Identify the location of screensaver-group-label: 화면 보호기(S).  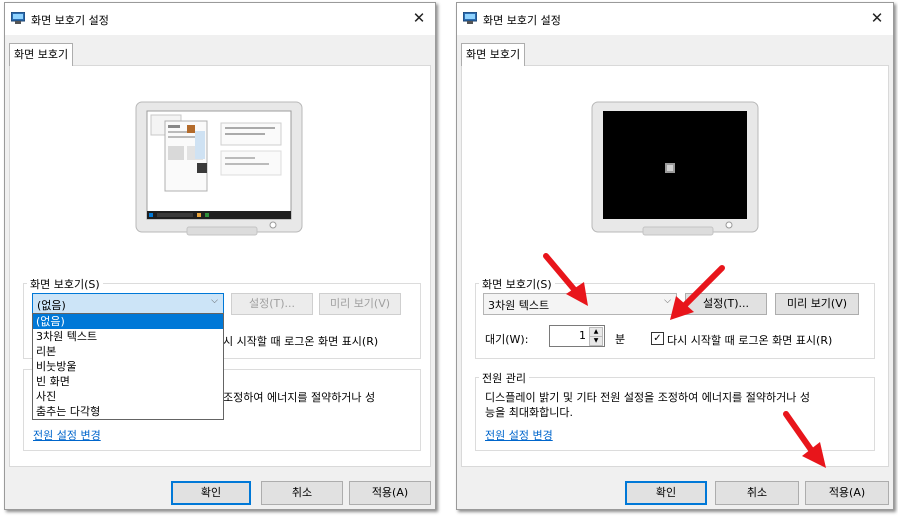
(65, 284).